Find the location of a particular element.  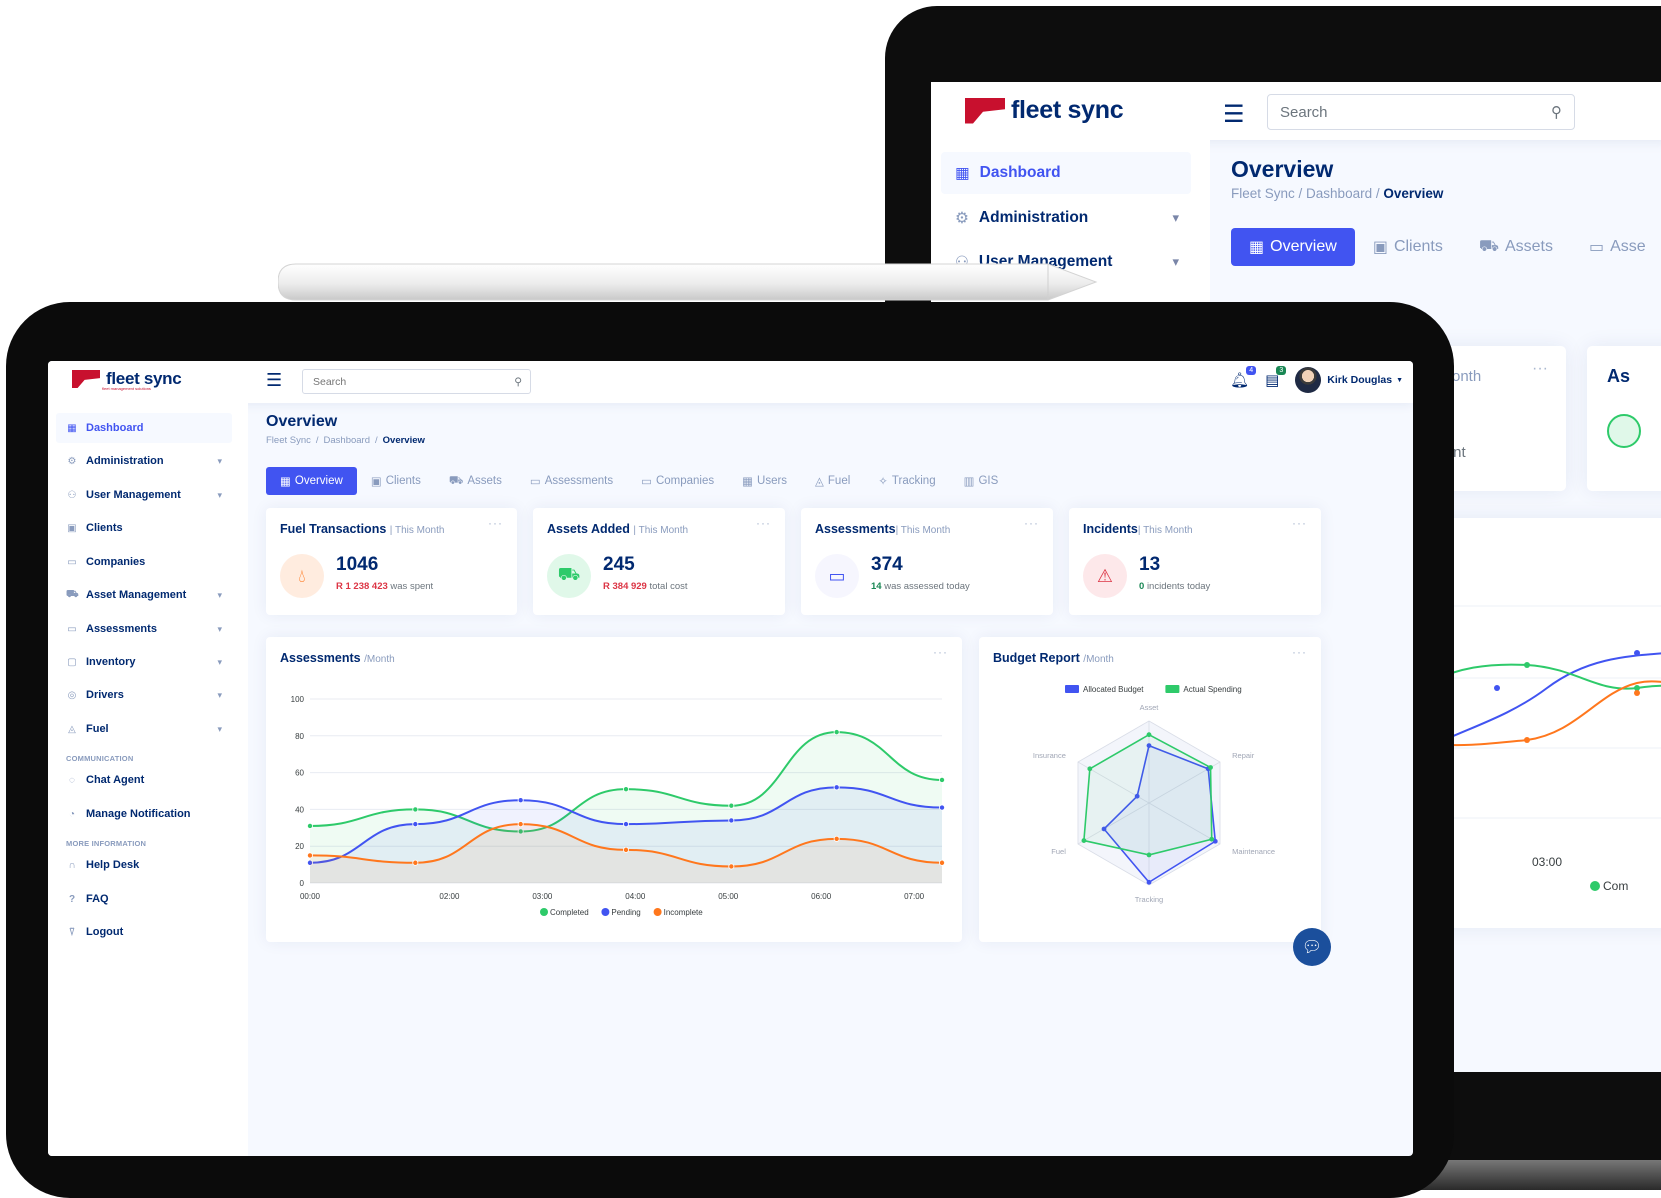

x-tick-label: 03:00 is located at coordinates (542, 896).